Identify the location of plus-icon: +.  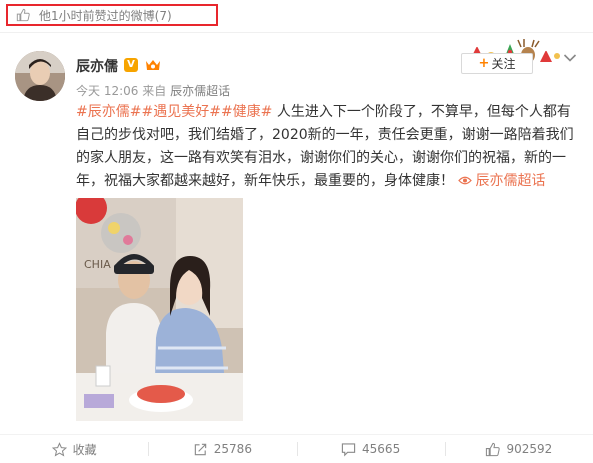
(484, 63).